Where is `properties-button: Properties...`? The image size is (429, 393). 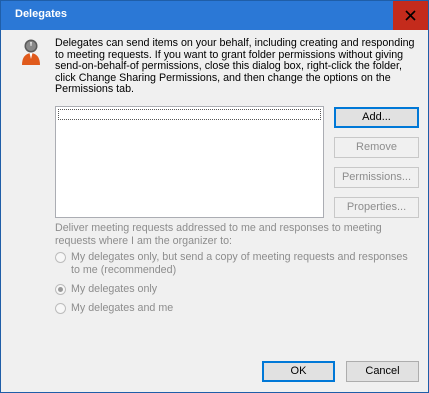
properties-button: Properties... is located at coordinates (376, 207).